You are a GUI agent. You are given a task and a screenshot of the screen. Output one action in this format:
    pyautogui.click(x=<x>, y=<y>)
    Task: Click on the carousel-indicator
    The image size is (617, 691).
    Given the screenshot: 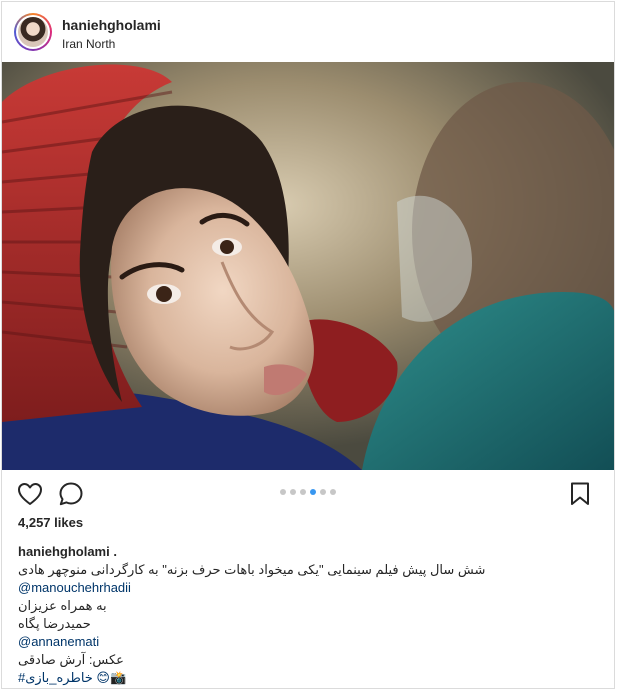 What is the action you would take?
    pyautogui.click(x=308, y=492)
    